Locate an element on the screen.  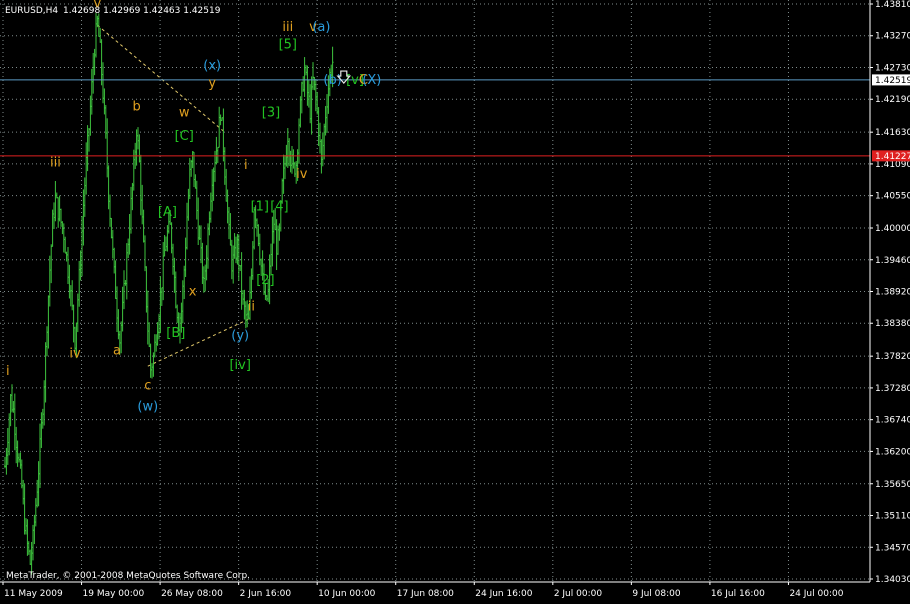
price-tick-label: 1.36200 is located at coordinates (892, 452).